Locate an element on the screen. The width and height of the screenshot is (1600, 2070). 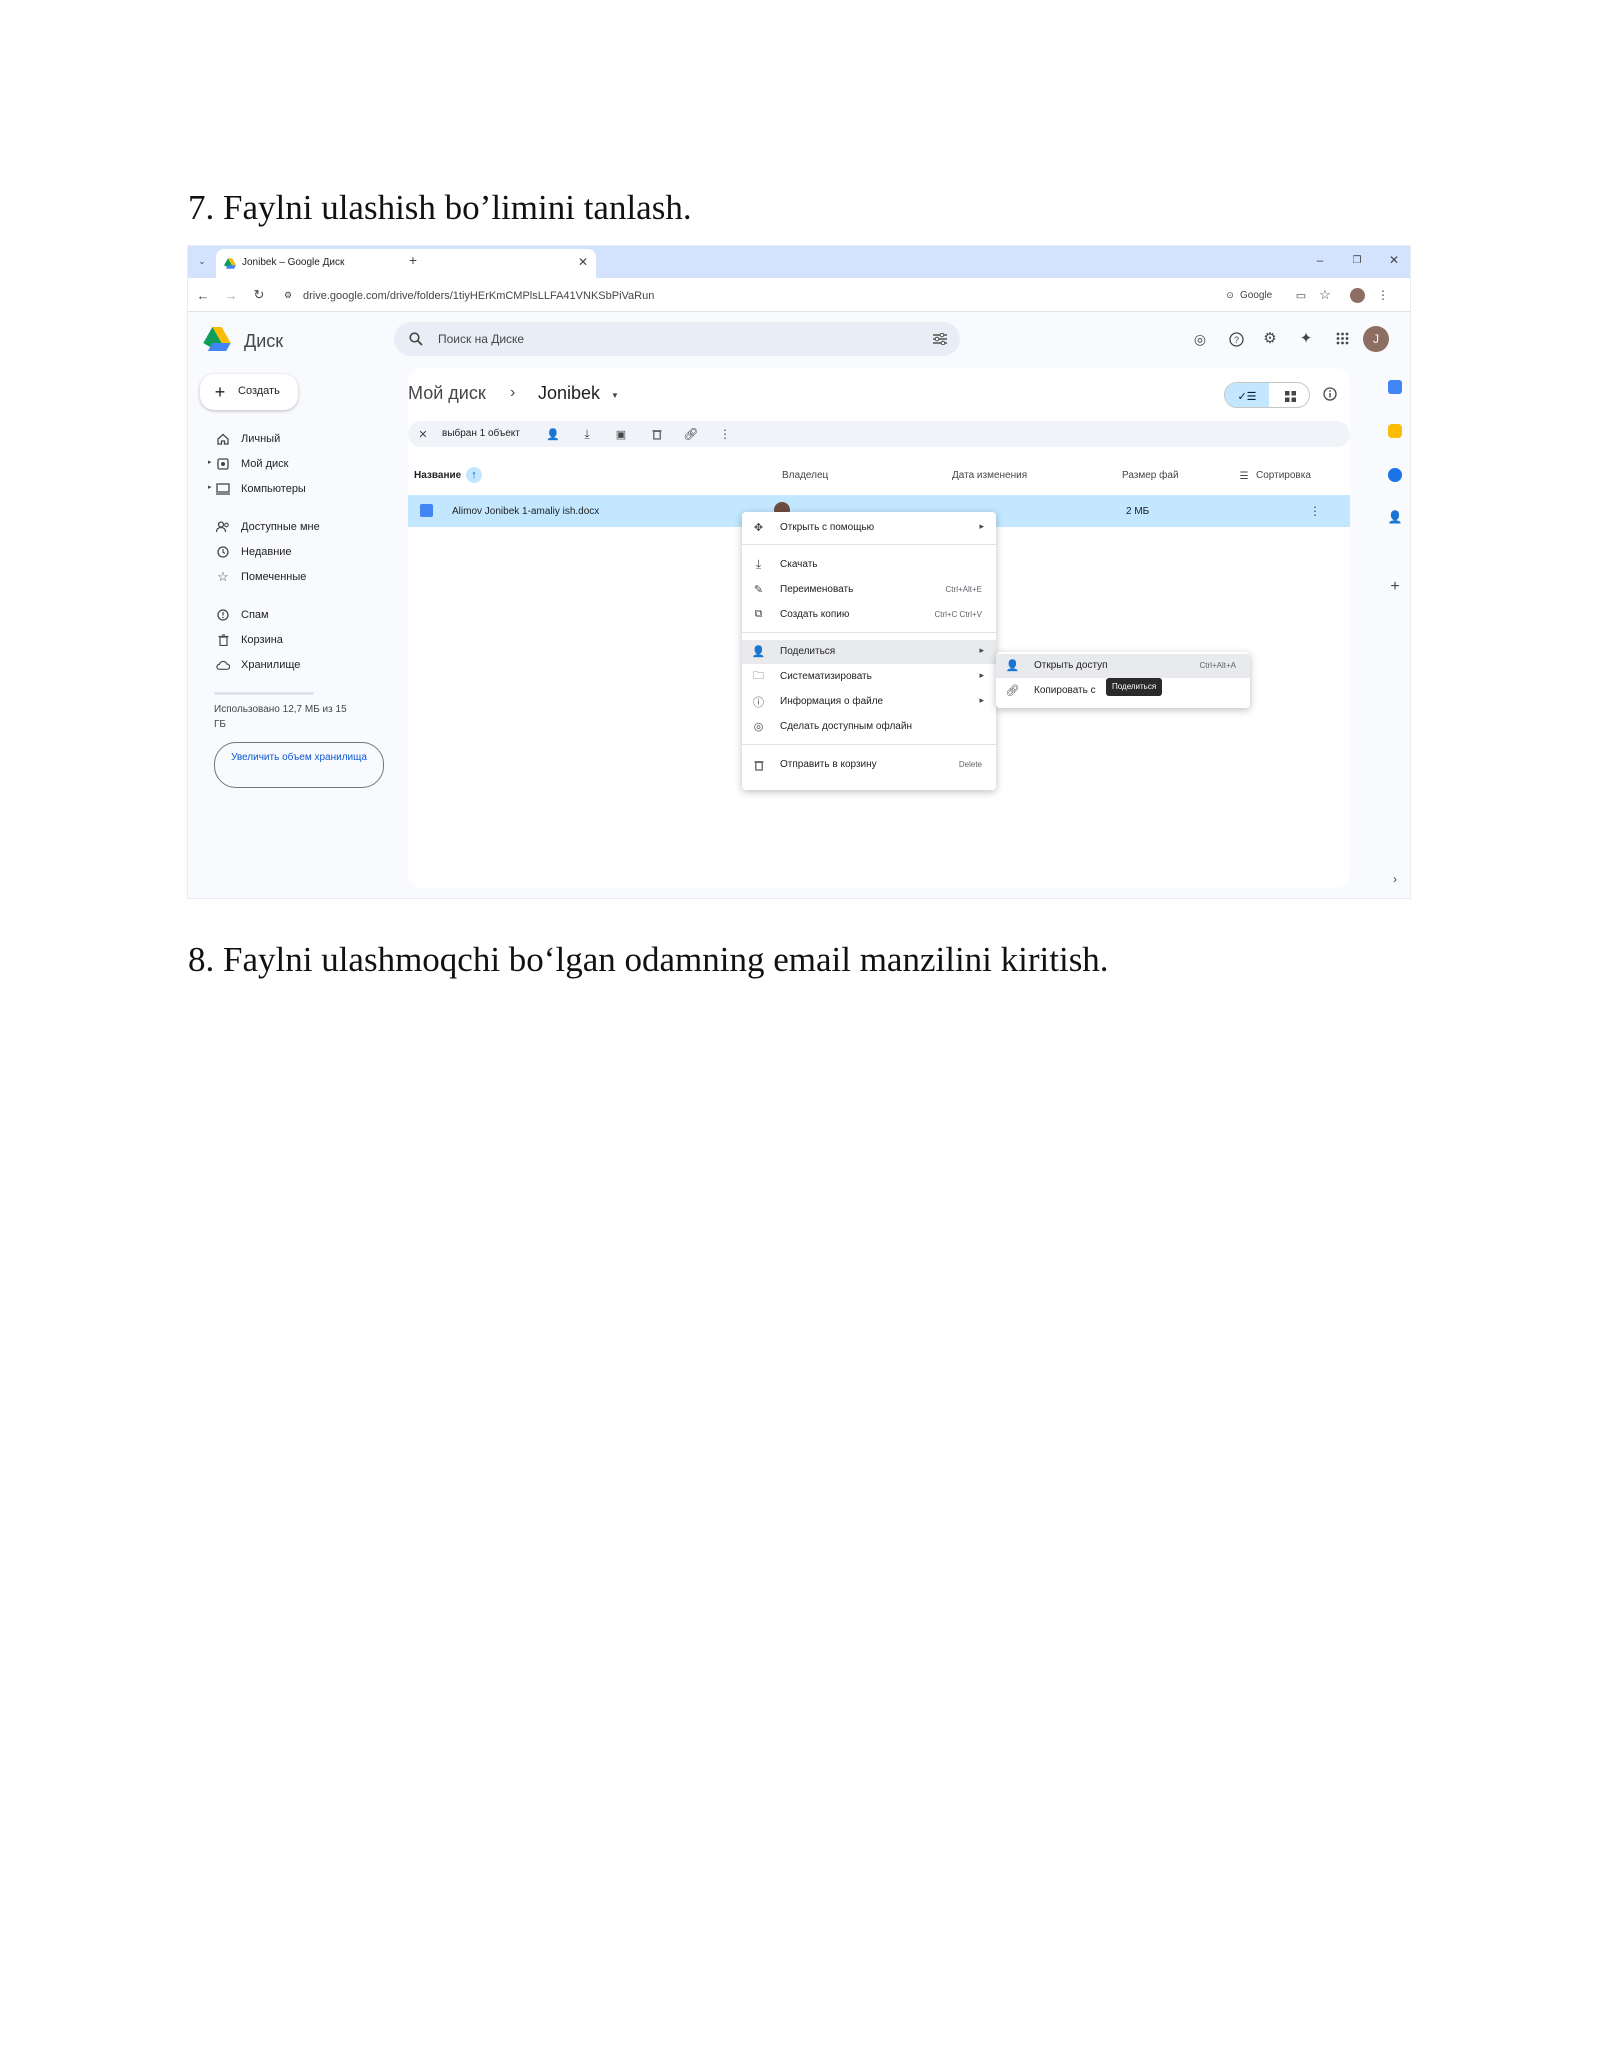
view-toggle: ✓☰ is located at coordinates (1267, 395).